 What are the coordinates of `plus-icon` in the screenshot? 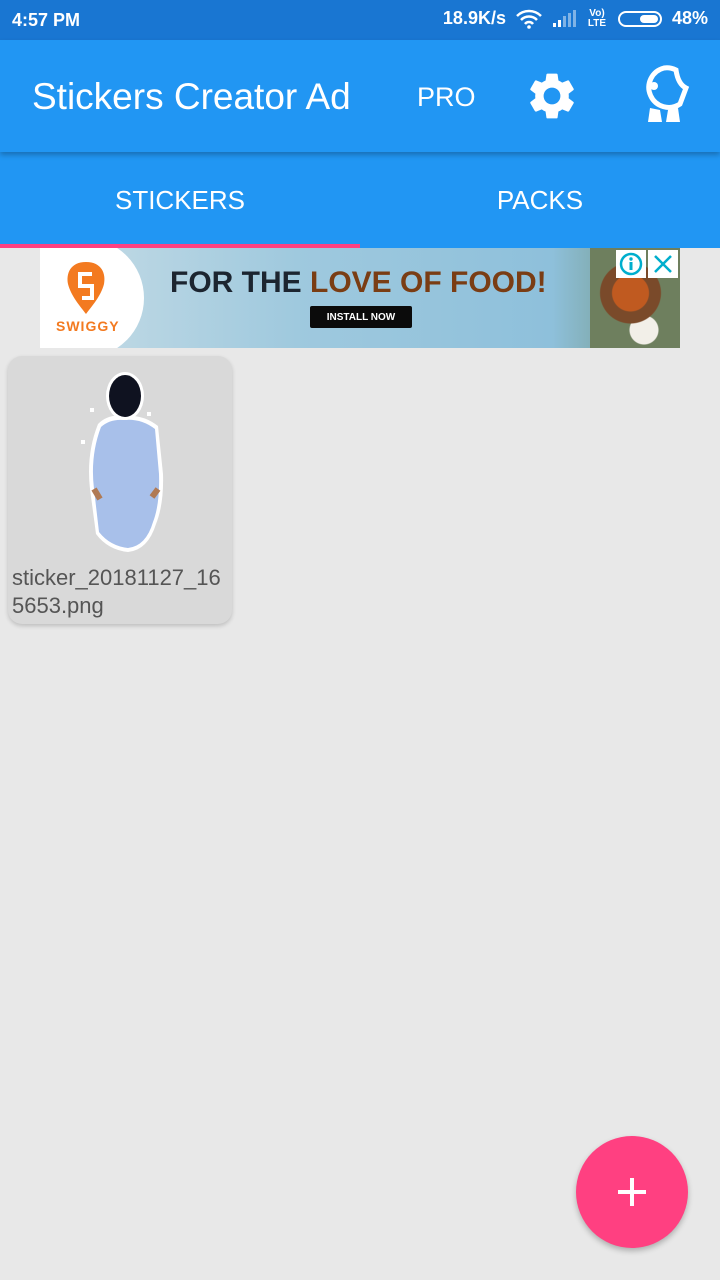 It's located at (632, 1192).